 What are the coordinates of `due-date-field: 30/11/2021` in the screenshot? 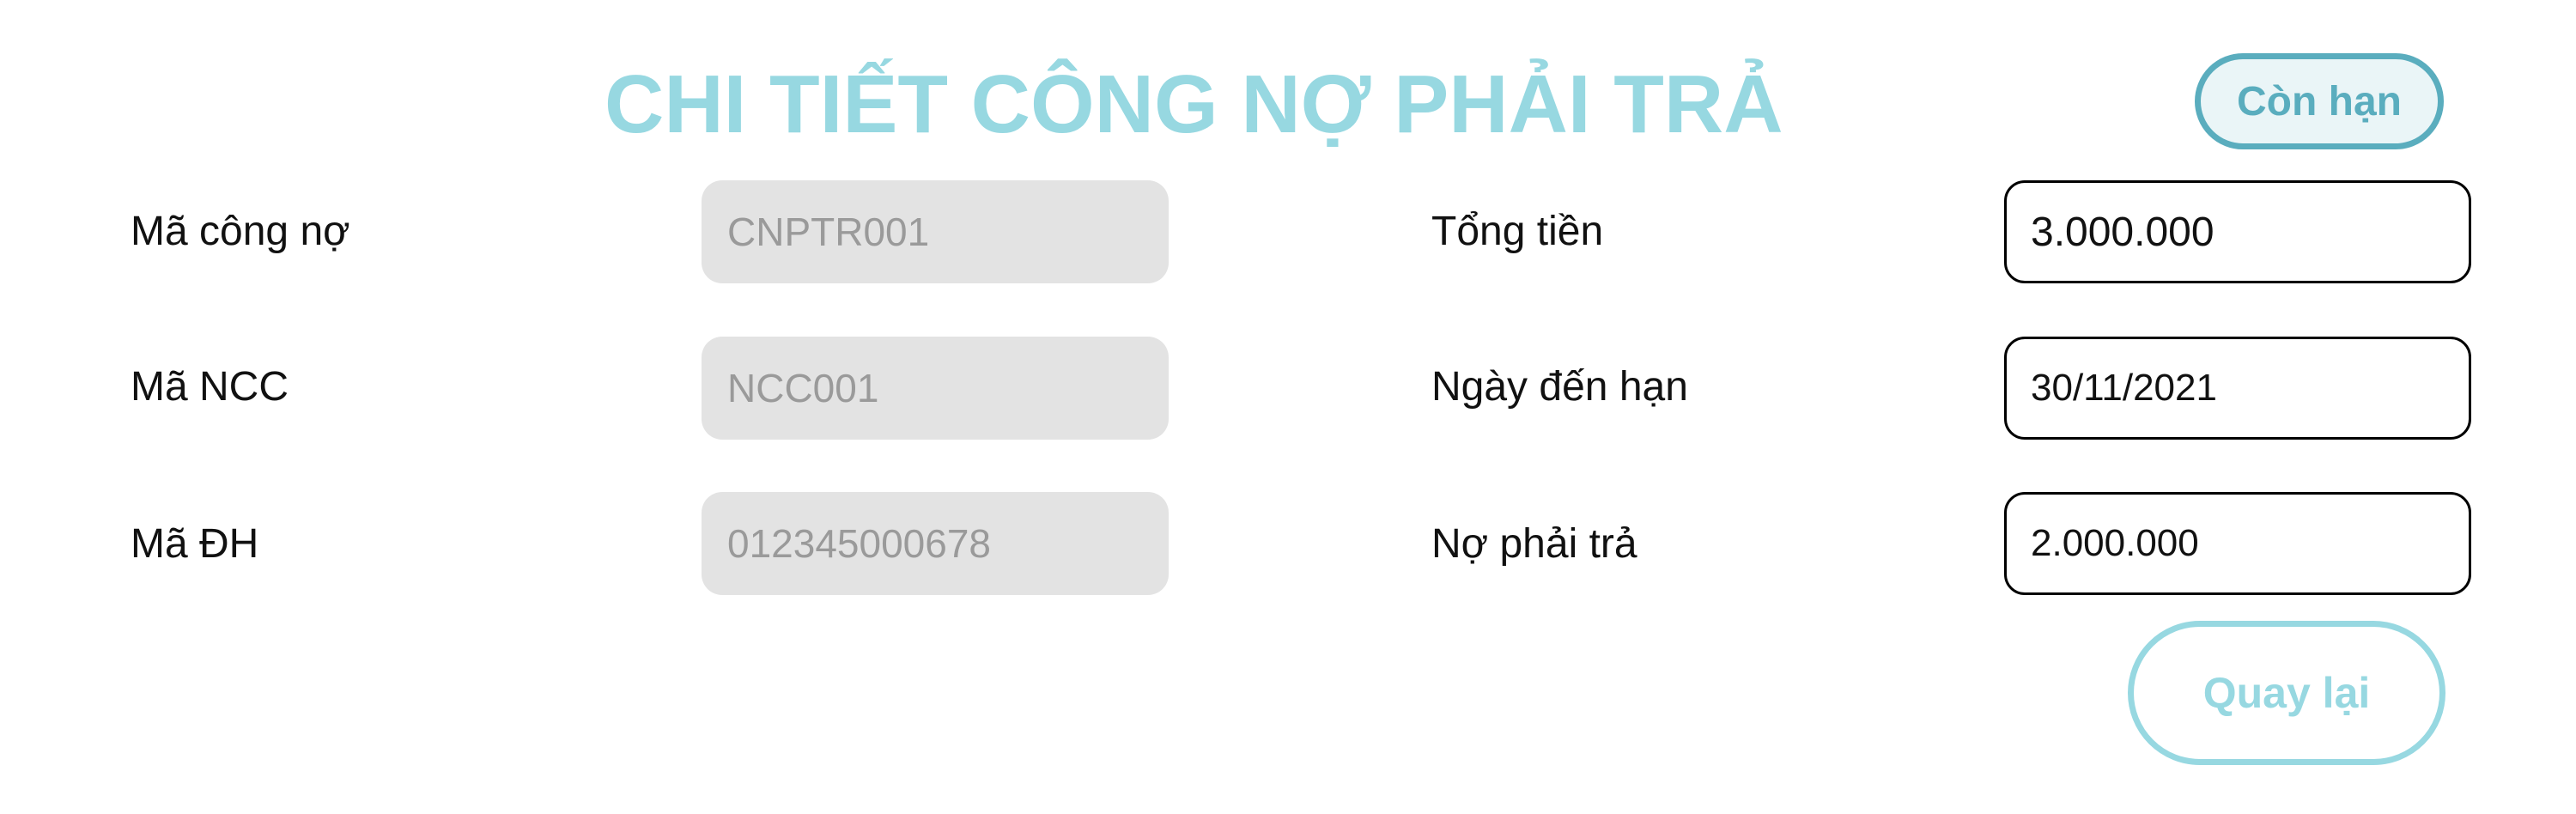 It's located at (2237, 388).